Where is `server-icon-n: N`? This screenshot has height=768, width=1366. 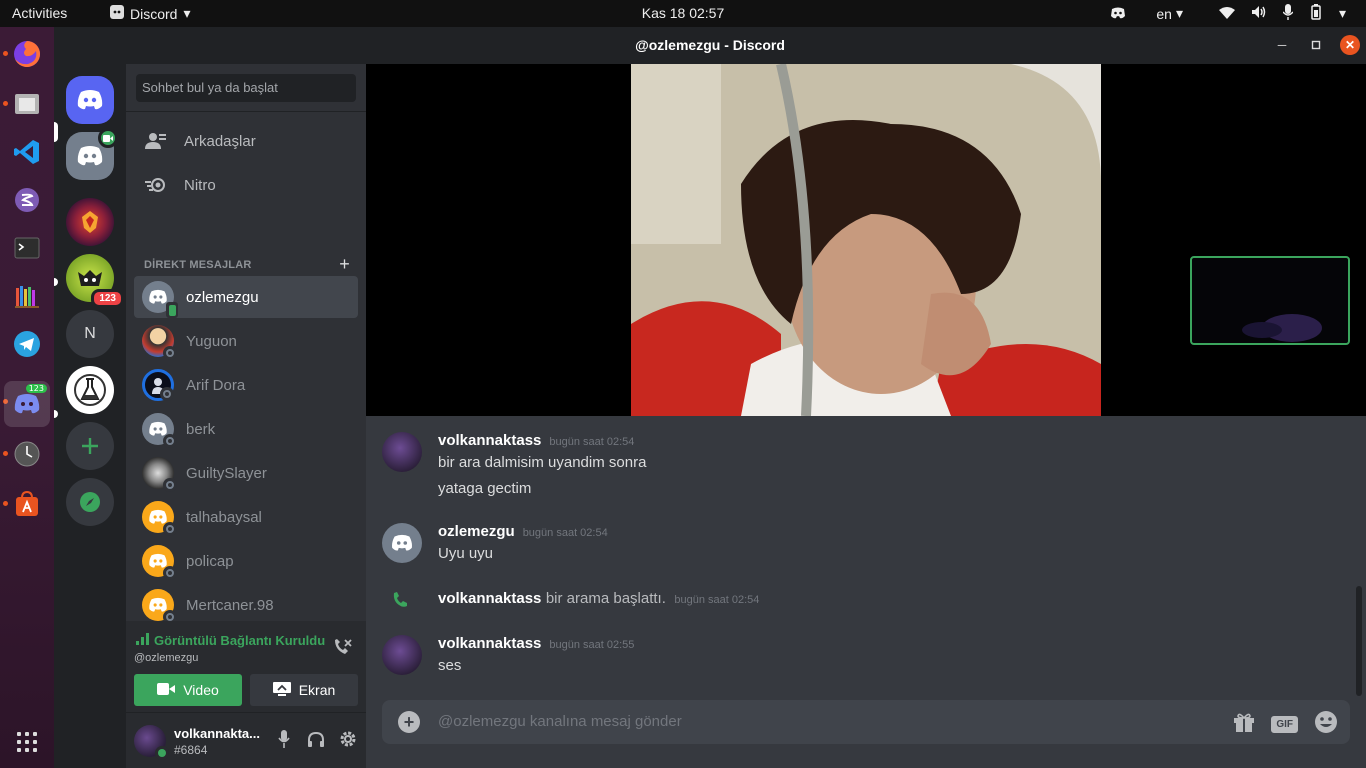
server-icon-n: N is located at coordinates (90, 334).